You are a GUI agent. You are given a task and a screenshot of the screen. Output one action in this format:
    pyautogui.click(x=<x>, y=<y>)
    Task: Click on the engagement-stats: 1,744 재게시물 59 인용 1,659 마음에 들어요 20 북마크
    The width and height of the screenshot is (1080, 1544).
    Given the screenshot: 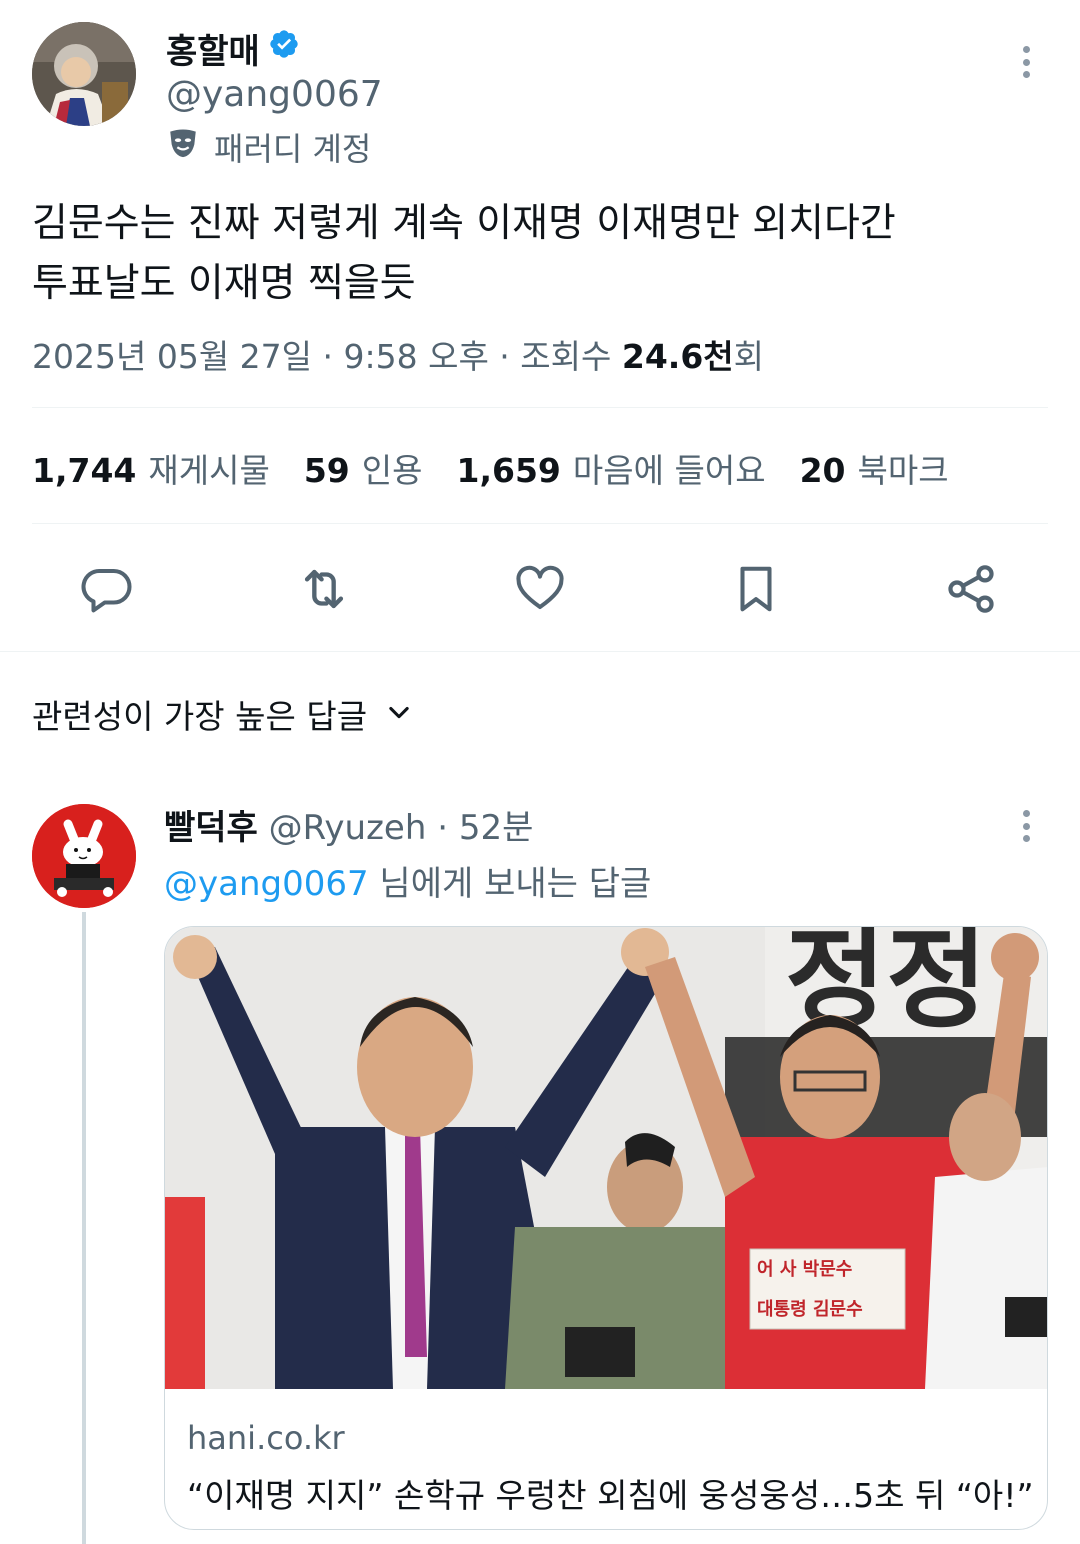 What is the action you would take?
    pyautogui.click(x=490, y=468)
    